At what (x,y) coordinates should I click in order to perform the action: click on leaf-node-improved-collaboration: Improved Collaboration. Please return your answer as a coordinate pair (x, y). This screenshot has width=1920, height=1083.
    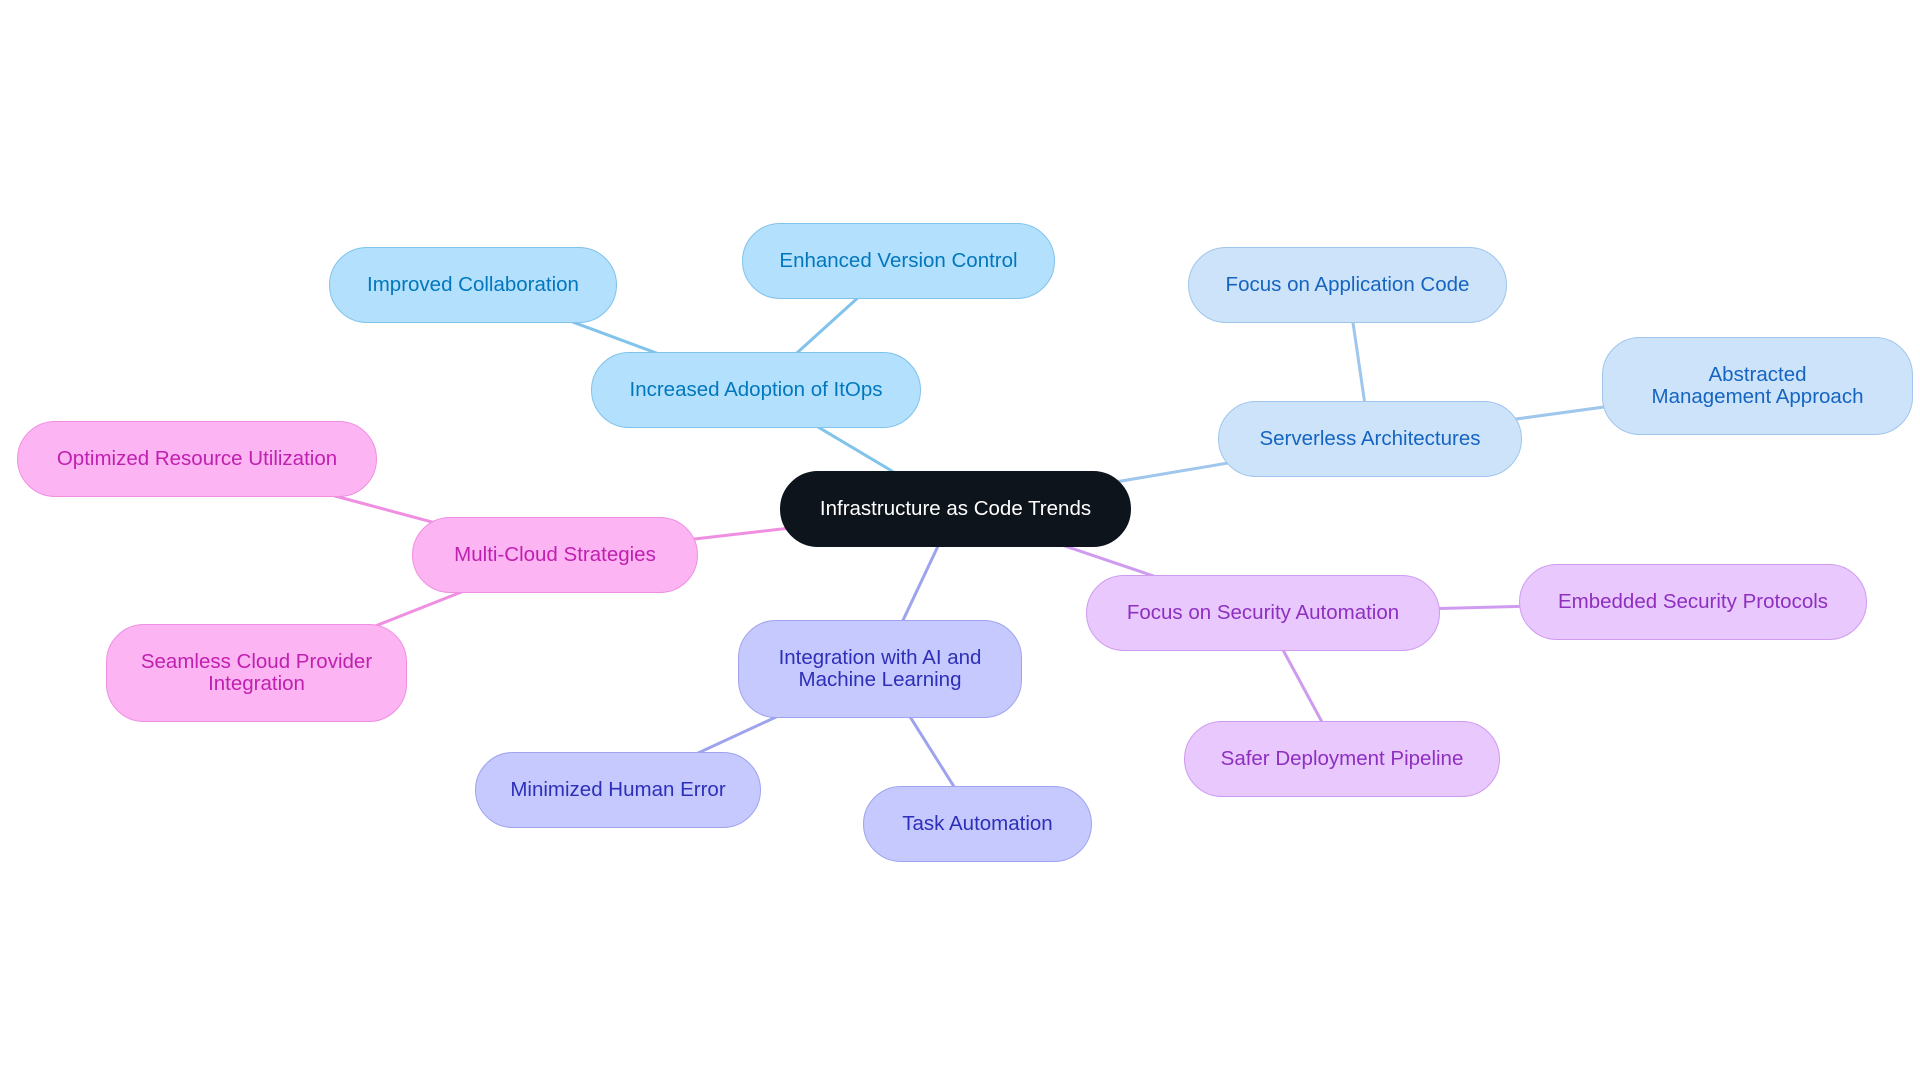
    Looking at the image, I should click on (473, 285).